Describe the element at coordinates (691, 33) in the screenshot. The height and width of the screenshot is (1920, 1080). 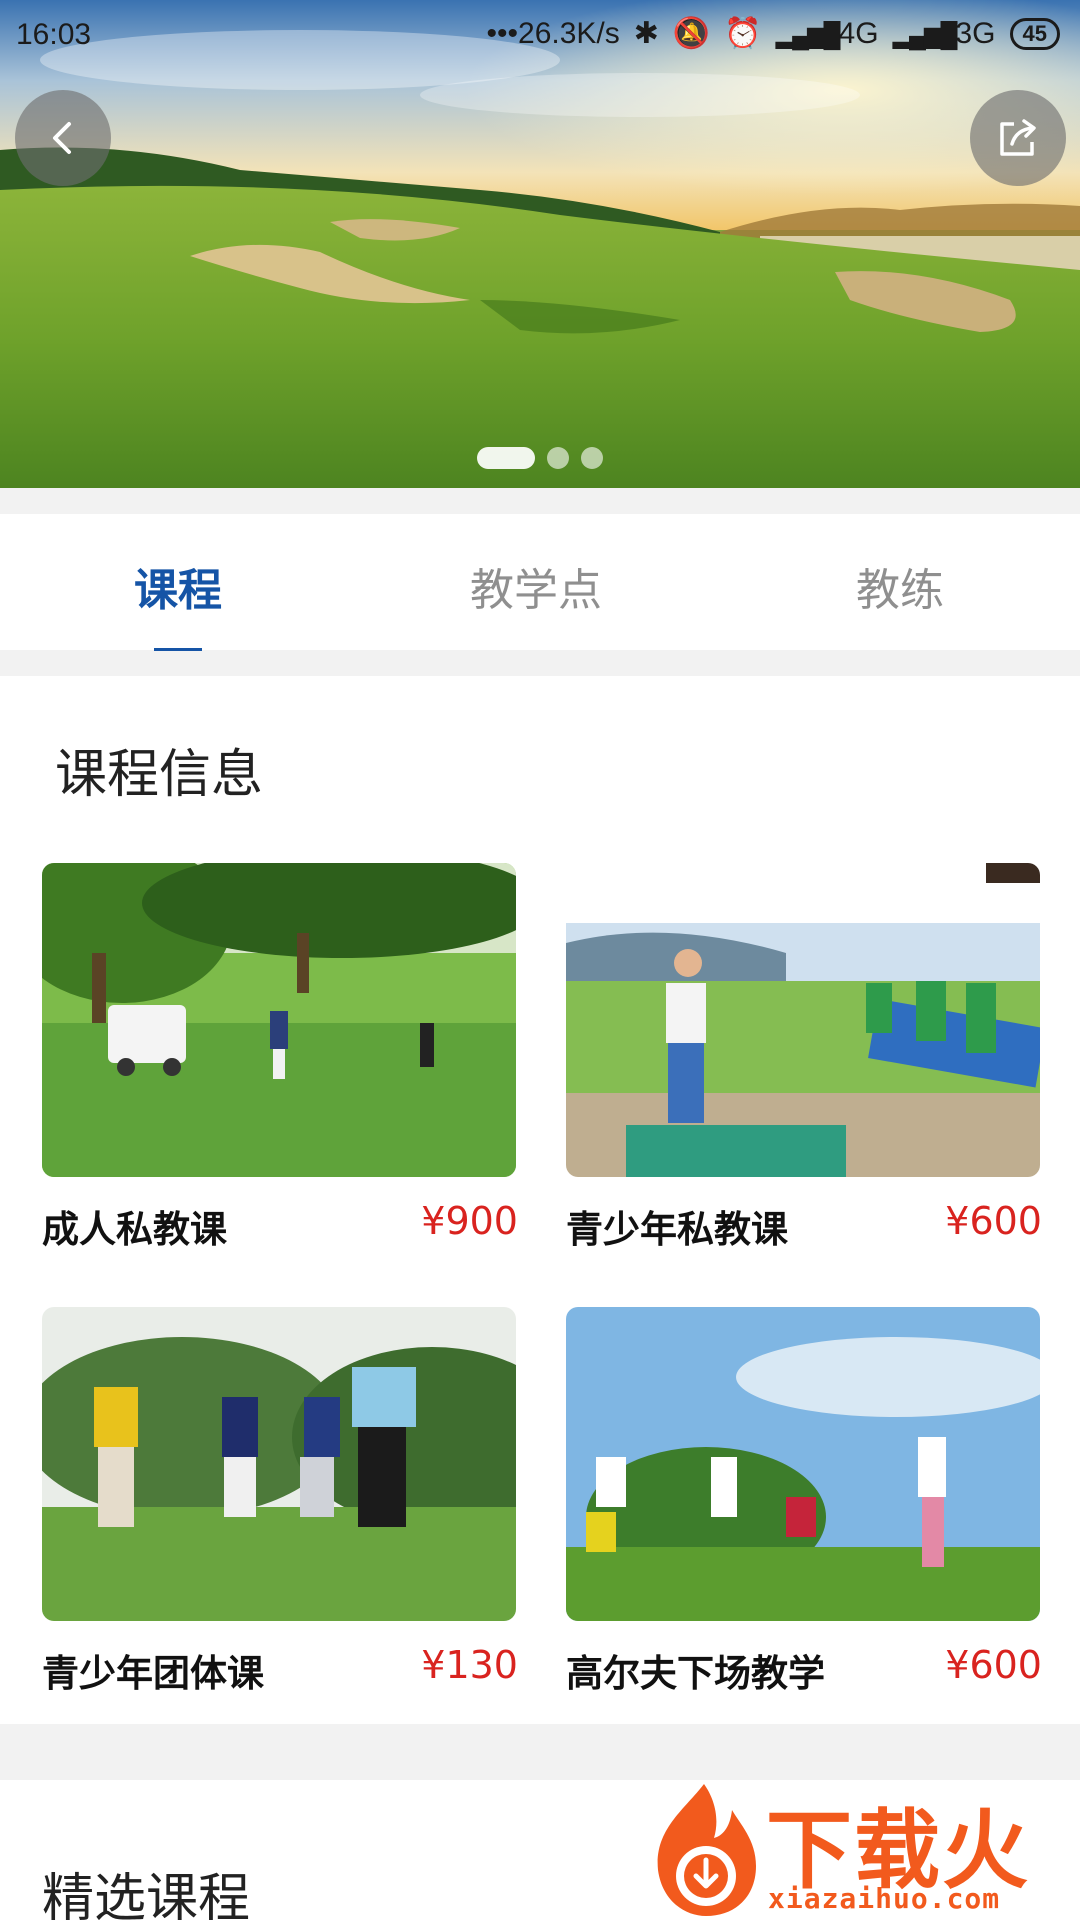
I see `mute-icon: 🔕` at that location.